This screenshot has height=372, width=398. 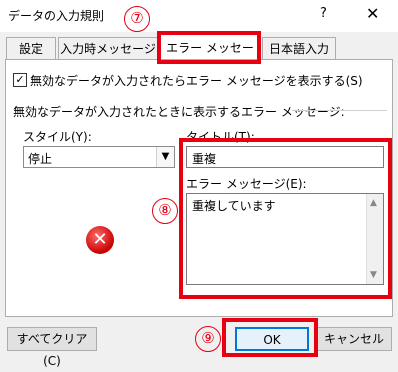 I want to click on section-label: 無効なデータが入力されたときに表示するエラー メッセージ:, so click(x=179, y=112).